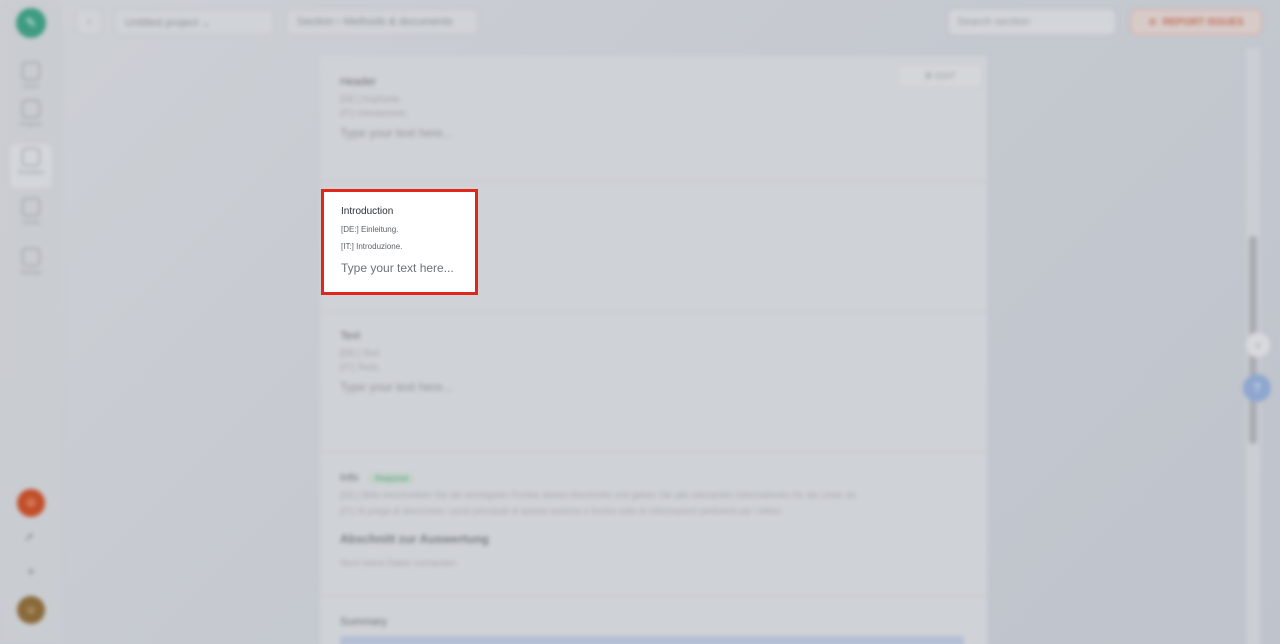  What do you see at coordinates (361, 353) in the screenshot?
I see `section-de: [DE:] Text.` at bounding box center [361, 353].